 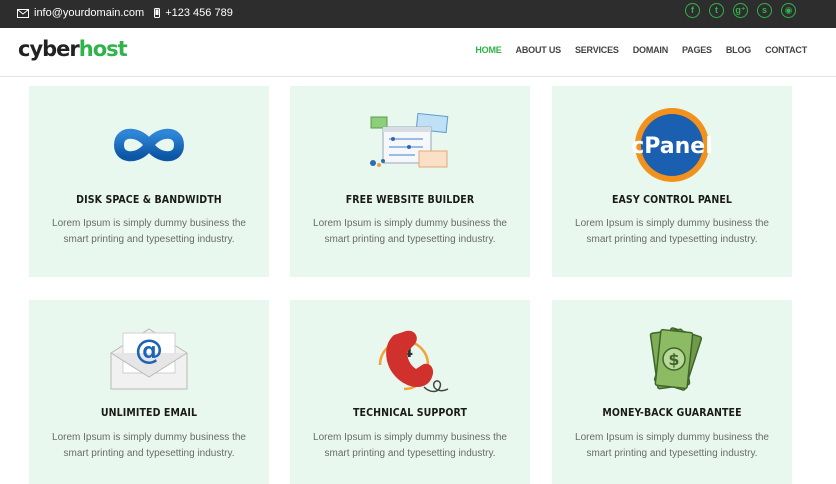 I want to click on money-cash-icon: $, so click(x=672, y=359).